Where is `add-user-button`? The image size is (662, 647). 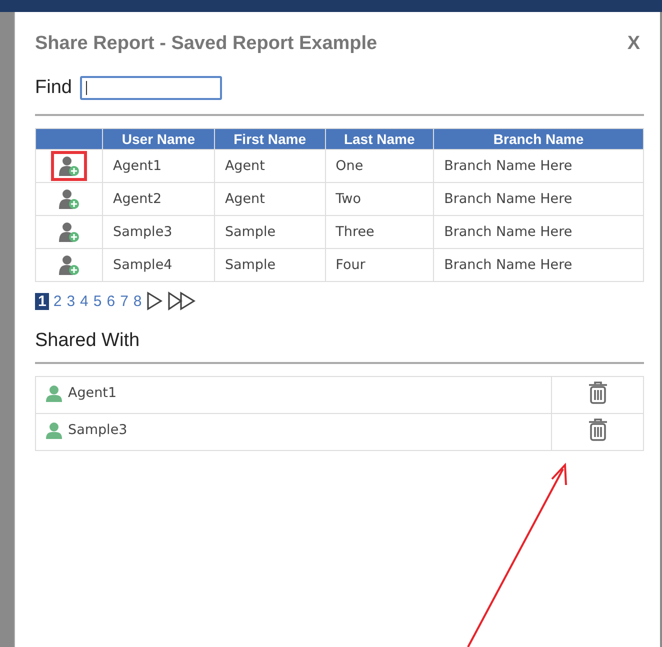
add-user-button is located at coordinates (69, 166).